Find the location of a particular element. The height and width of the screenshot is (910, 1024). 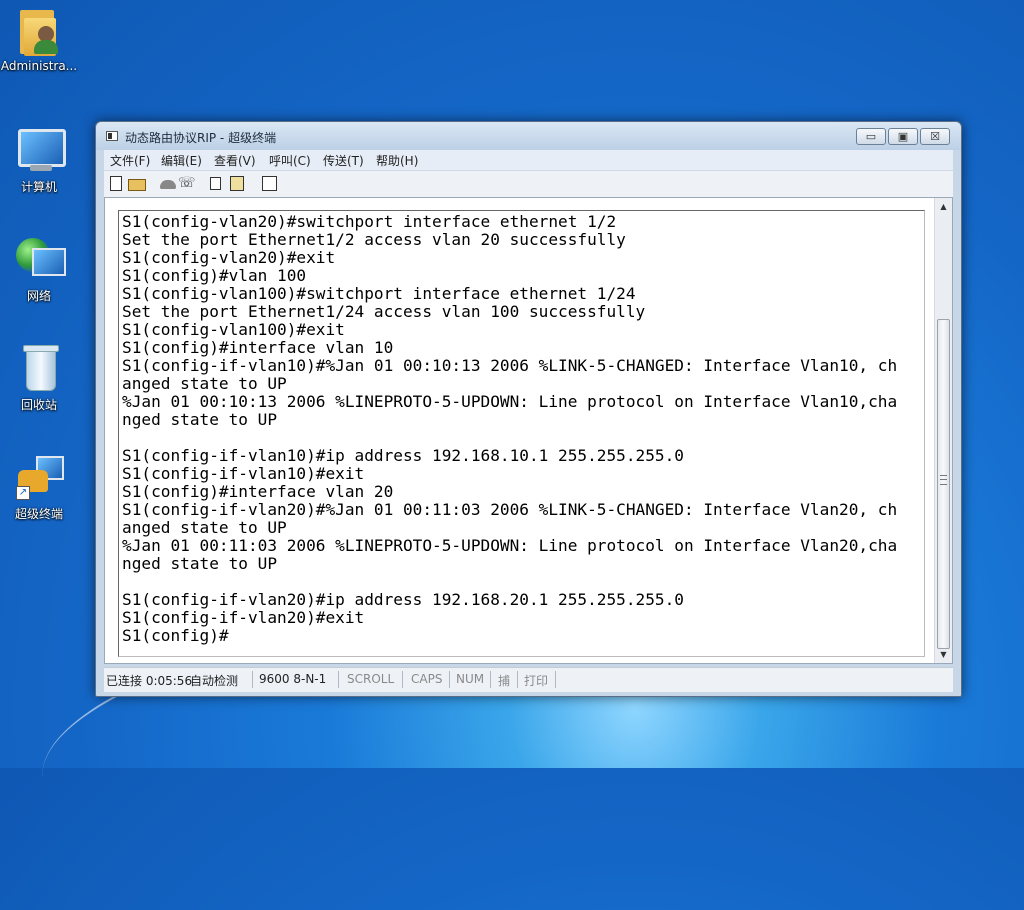

close-button: ☒ is located at coordinates (935, 136).